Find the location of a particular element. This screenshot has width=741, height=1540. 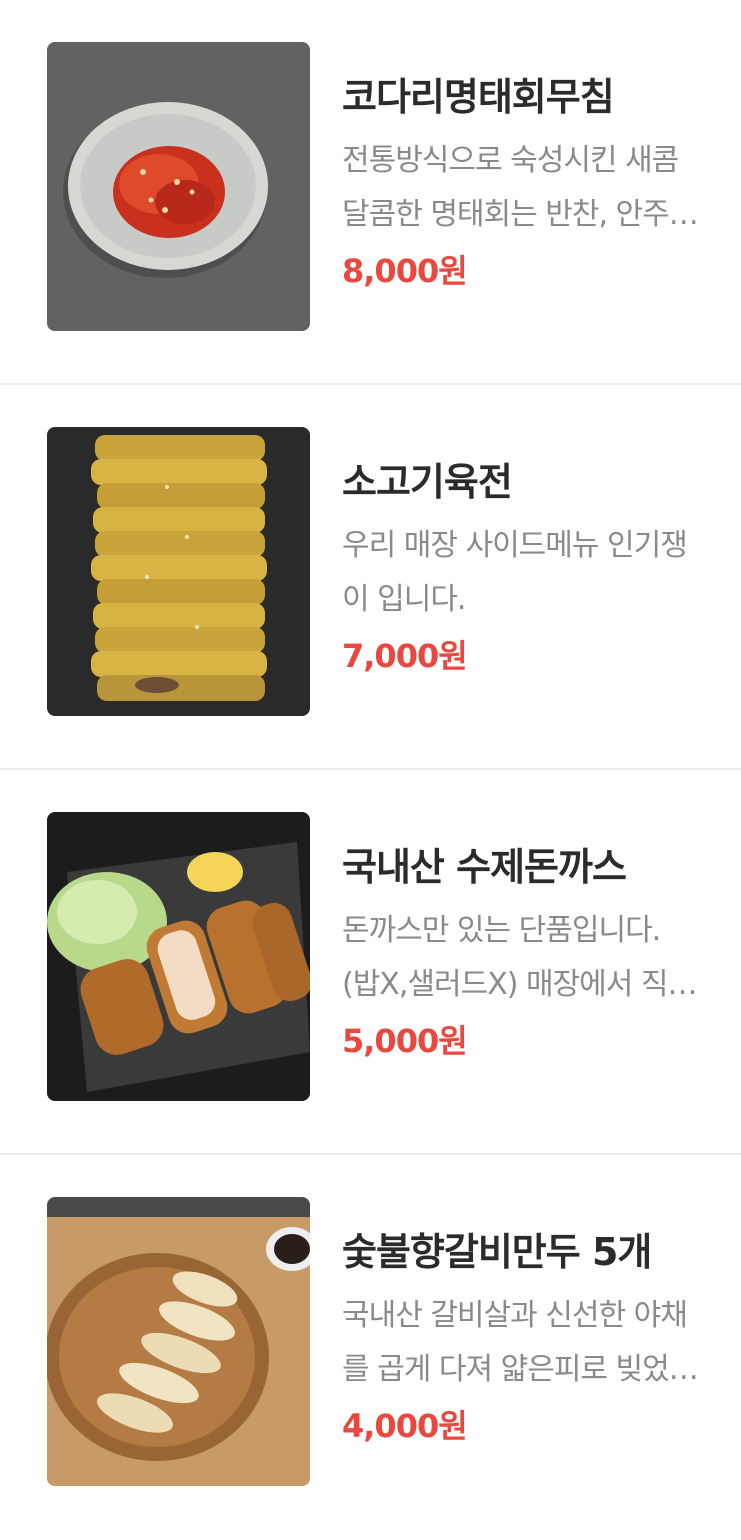

menu-item-price: 8,000원 is located at coordinates (405, 271).